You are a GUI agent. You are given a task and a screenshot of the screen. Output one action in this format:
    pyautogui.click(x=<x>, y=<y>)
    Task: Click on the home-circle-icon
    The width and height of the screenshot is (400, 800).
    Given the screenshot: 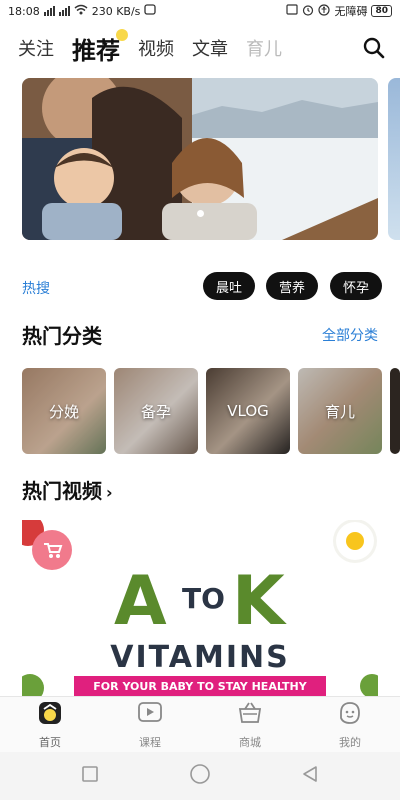 What is the action you would take?
    pyautogui.click(x=200, y=776)
    